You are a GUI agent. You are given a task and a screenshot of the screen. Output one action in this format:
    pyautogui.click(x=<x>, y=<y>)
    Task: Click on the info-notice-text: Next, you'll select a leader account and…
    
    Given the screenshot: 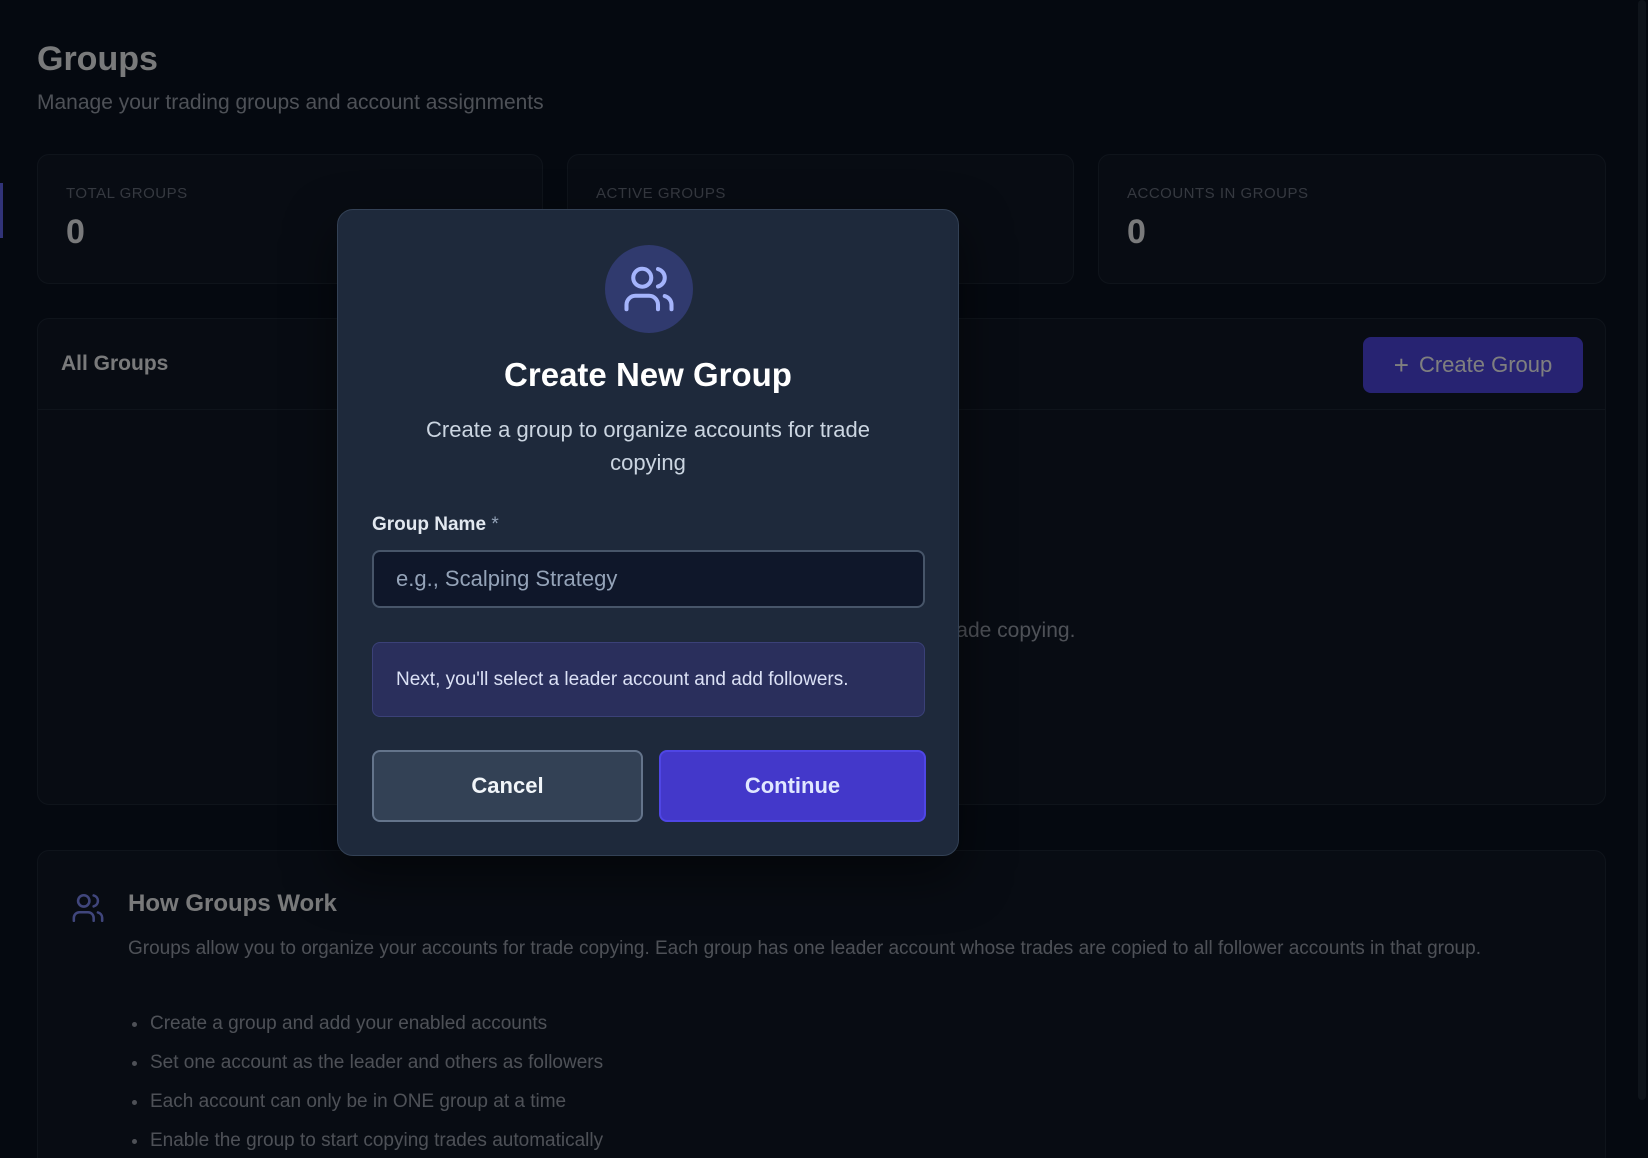 What is the action you would take?
    pyautogui.click(x=622, y=679)
    